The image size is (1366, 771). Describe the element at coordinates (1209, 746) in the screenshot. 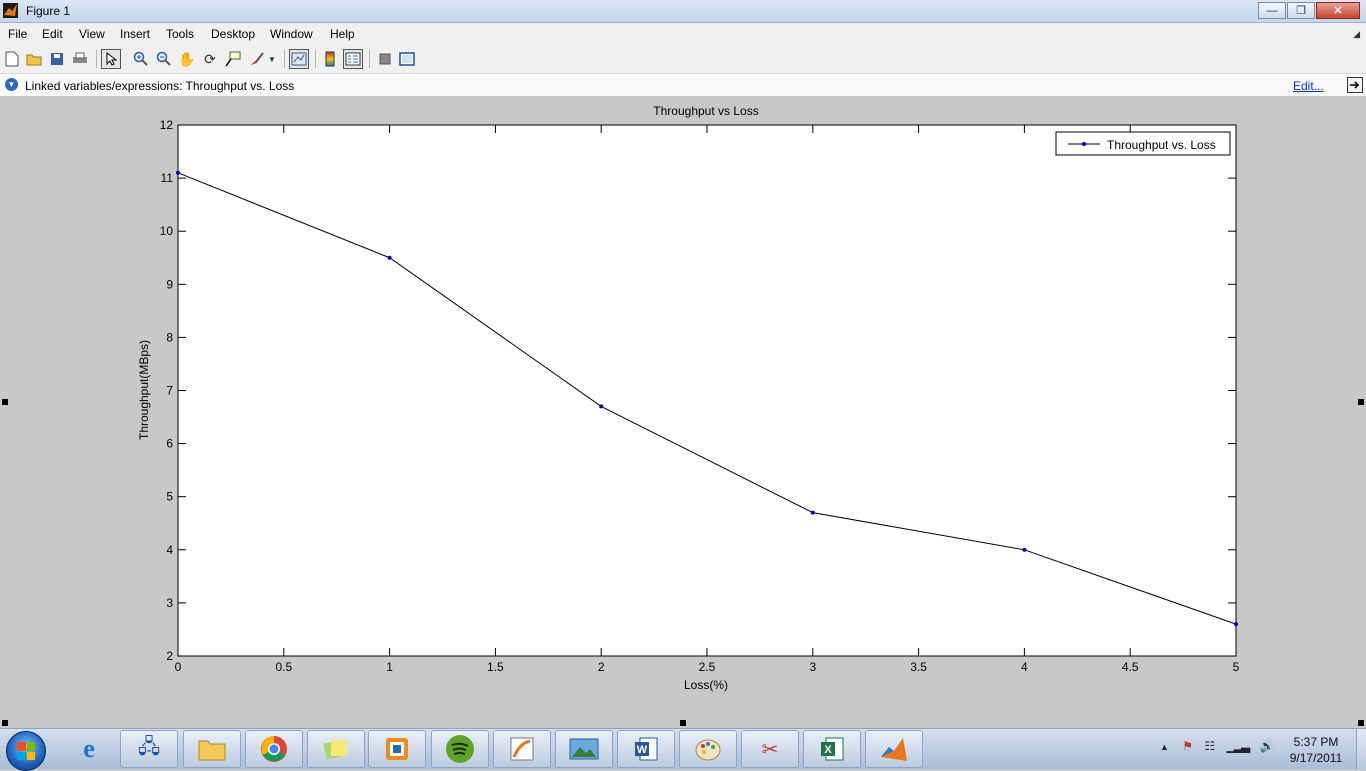

I see `usb-device-icon: ☷` at that location.